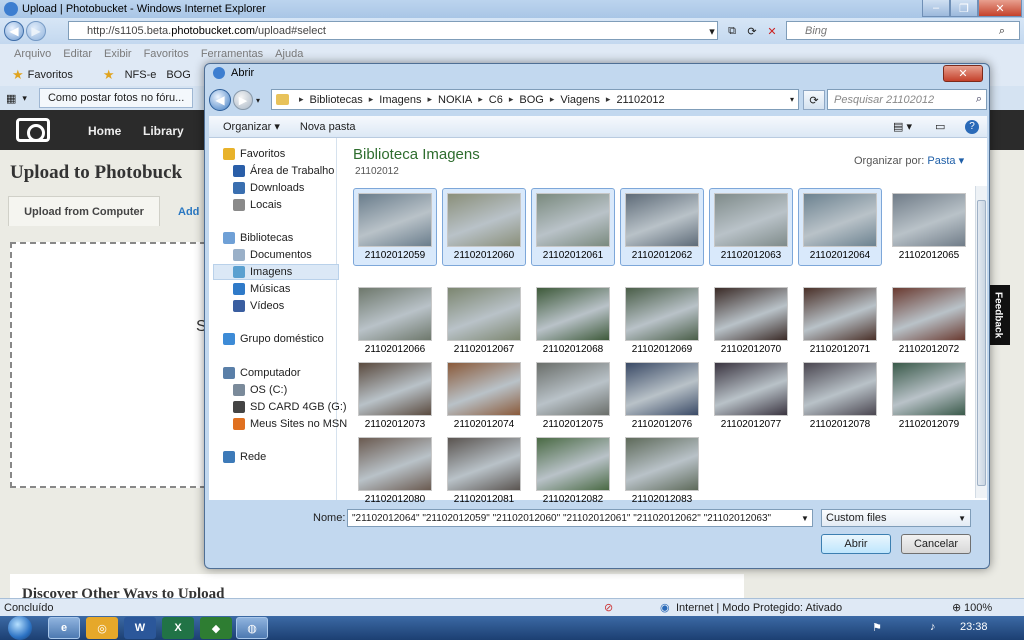  What do you see at coordinates (484, 471) in the screenshot?
I see `file-thumbnail: 21102012081` at bounding box center [484, 471].